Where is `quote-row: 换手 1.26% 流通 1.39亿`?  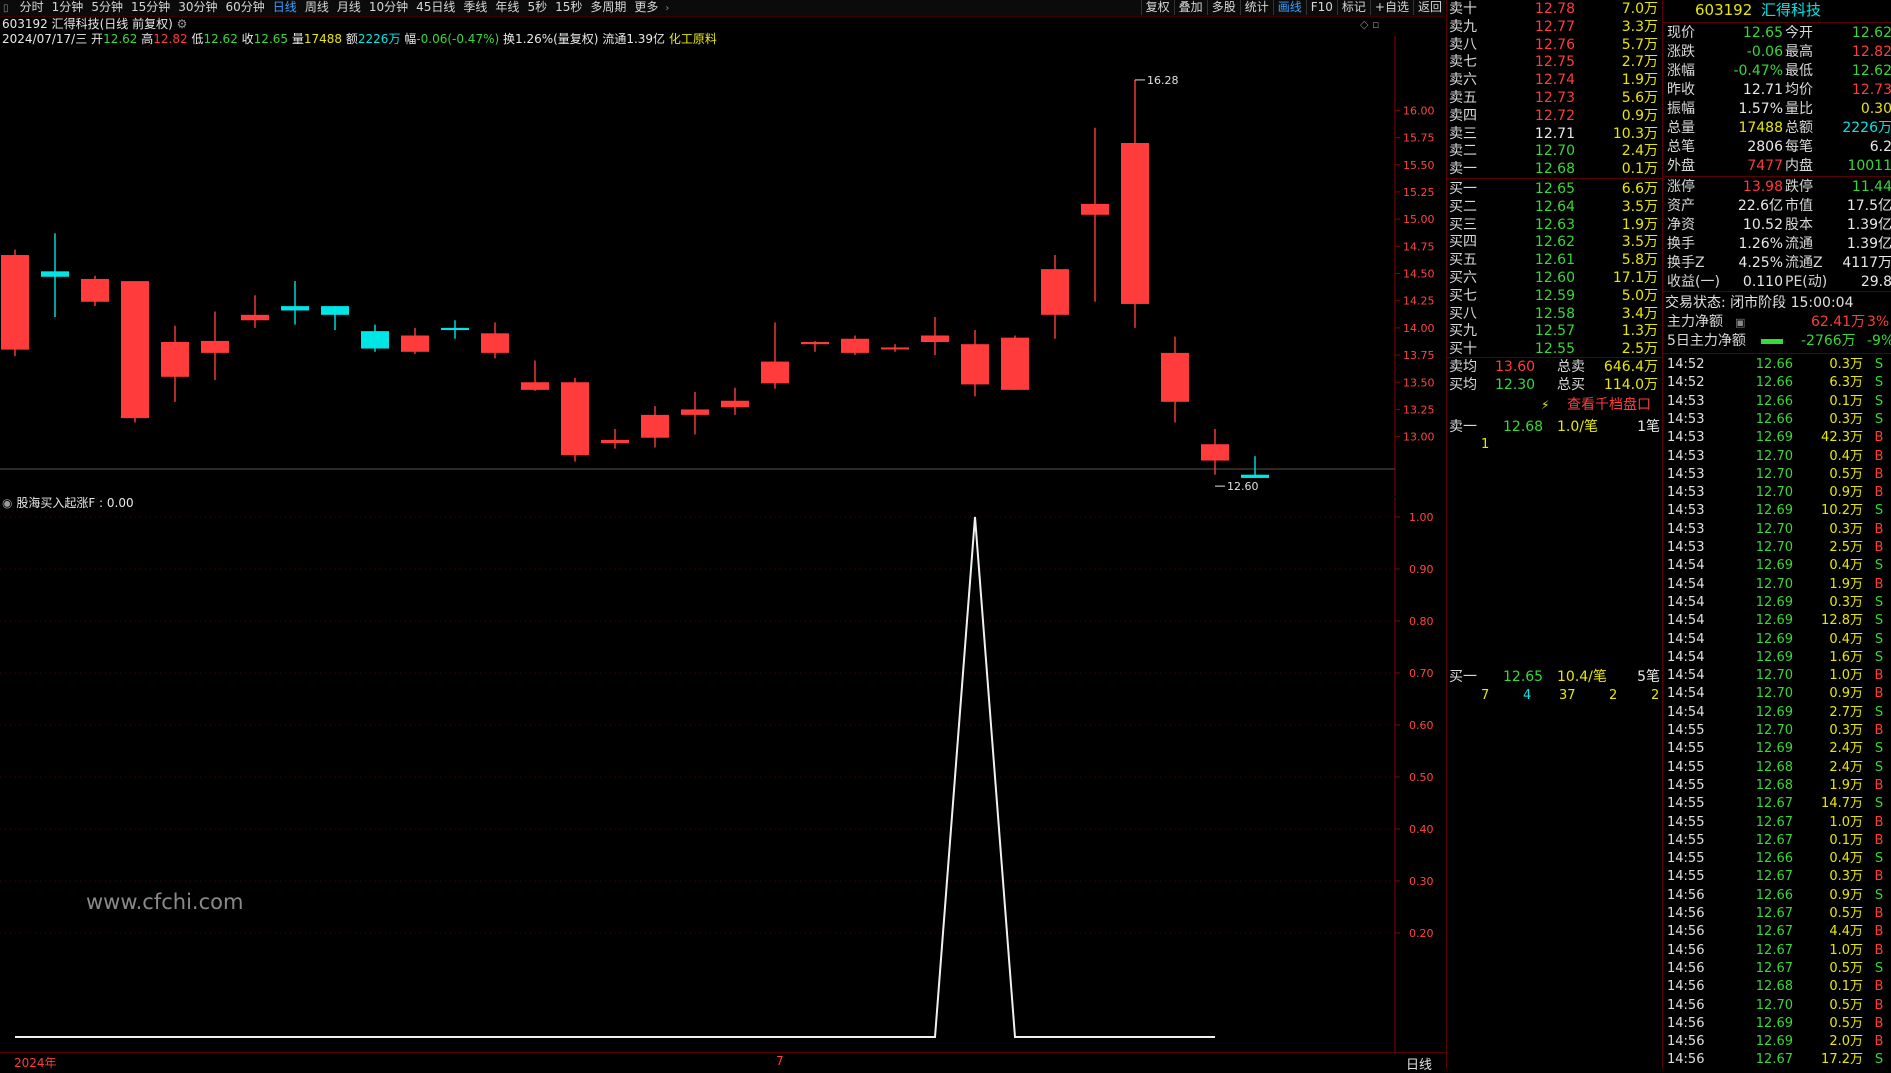
quote-row: 换手 1.26% 流通 1.39亿 is located at coordinates (1779, 244).